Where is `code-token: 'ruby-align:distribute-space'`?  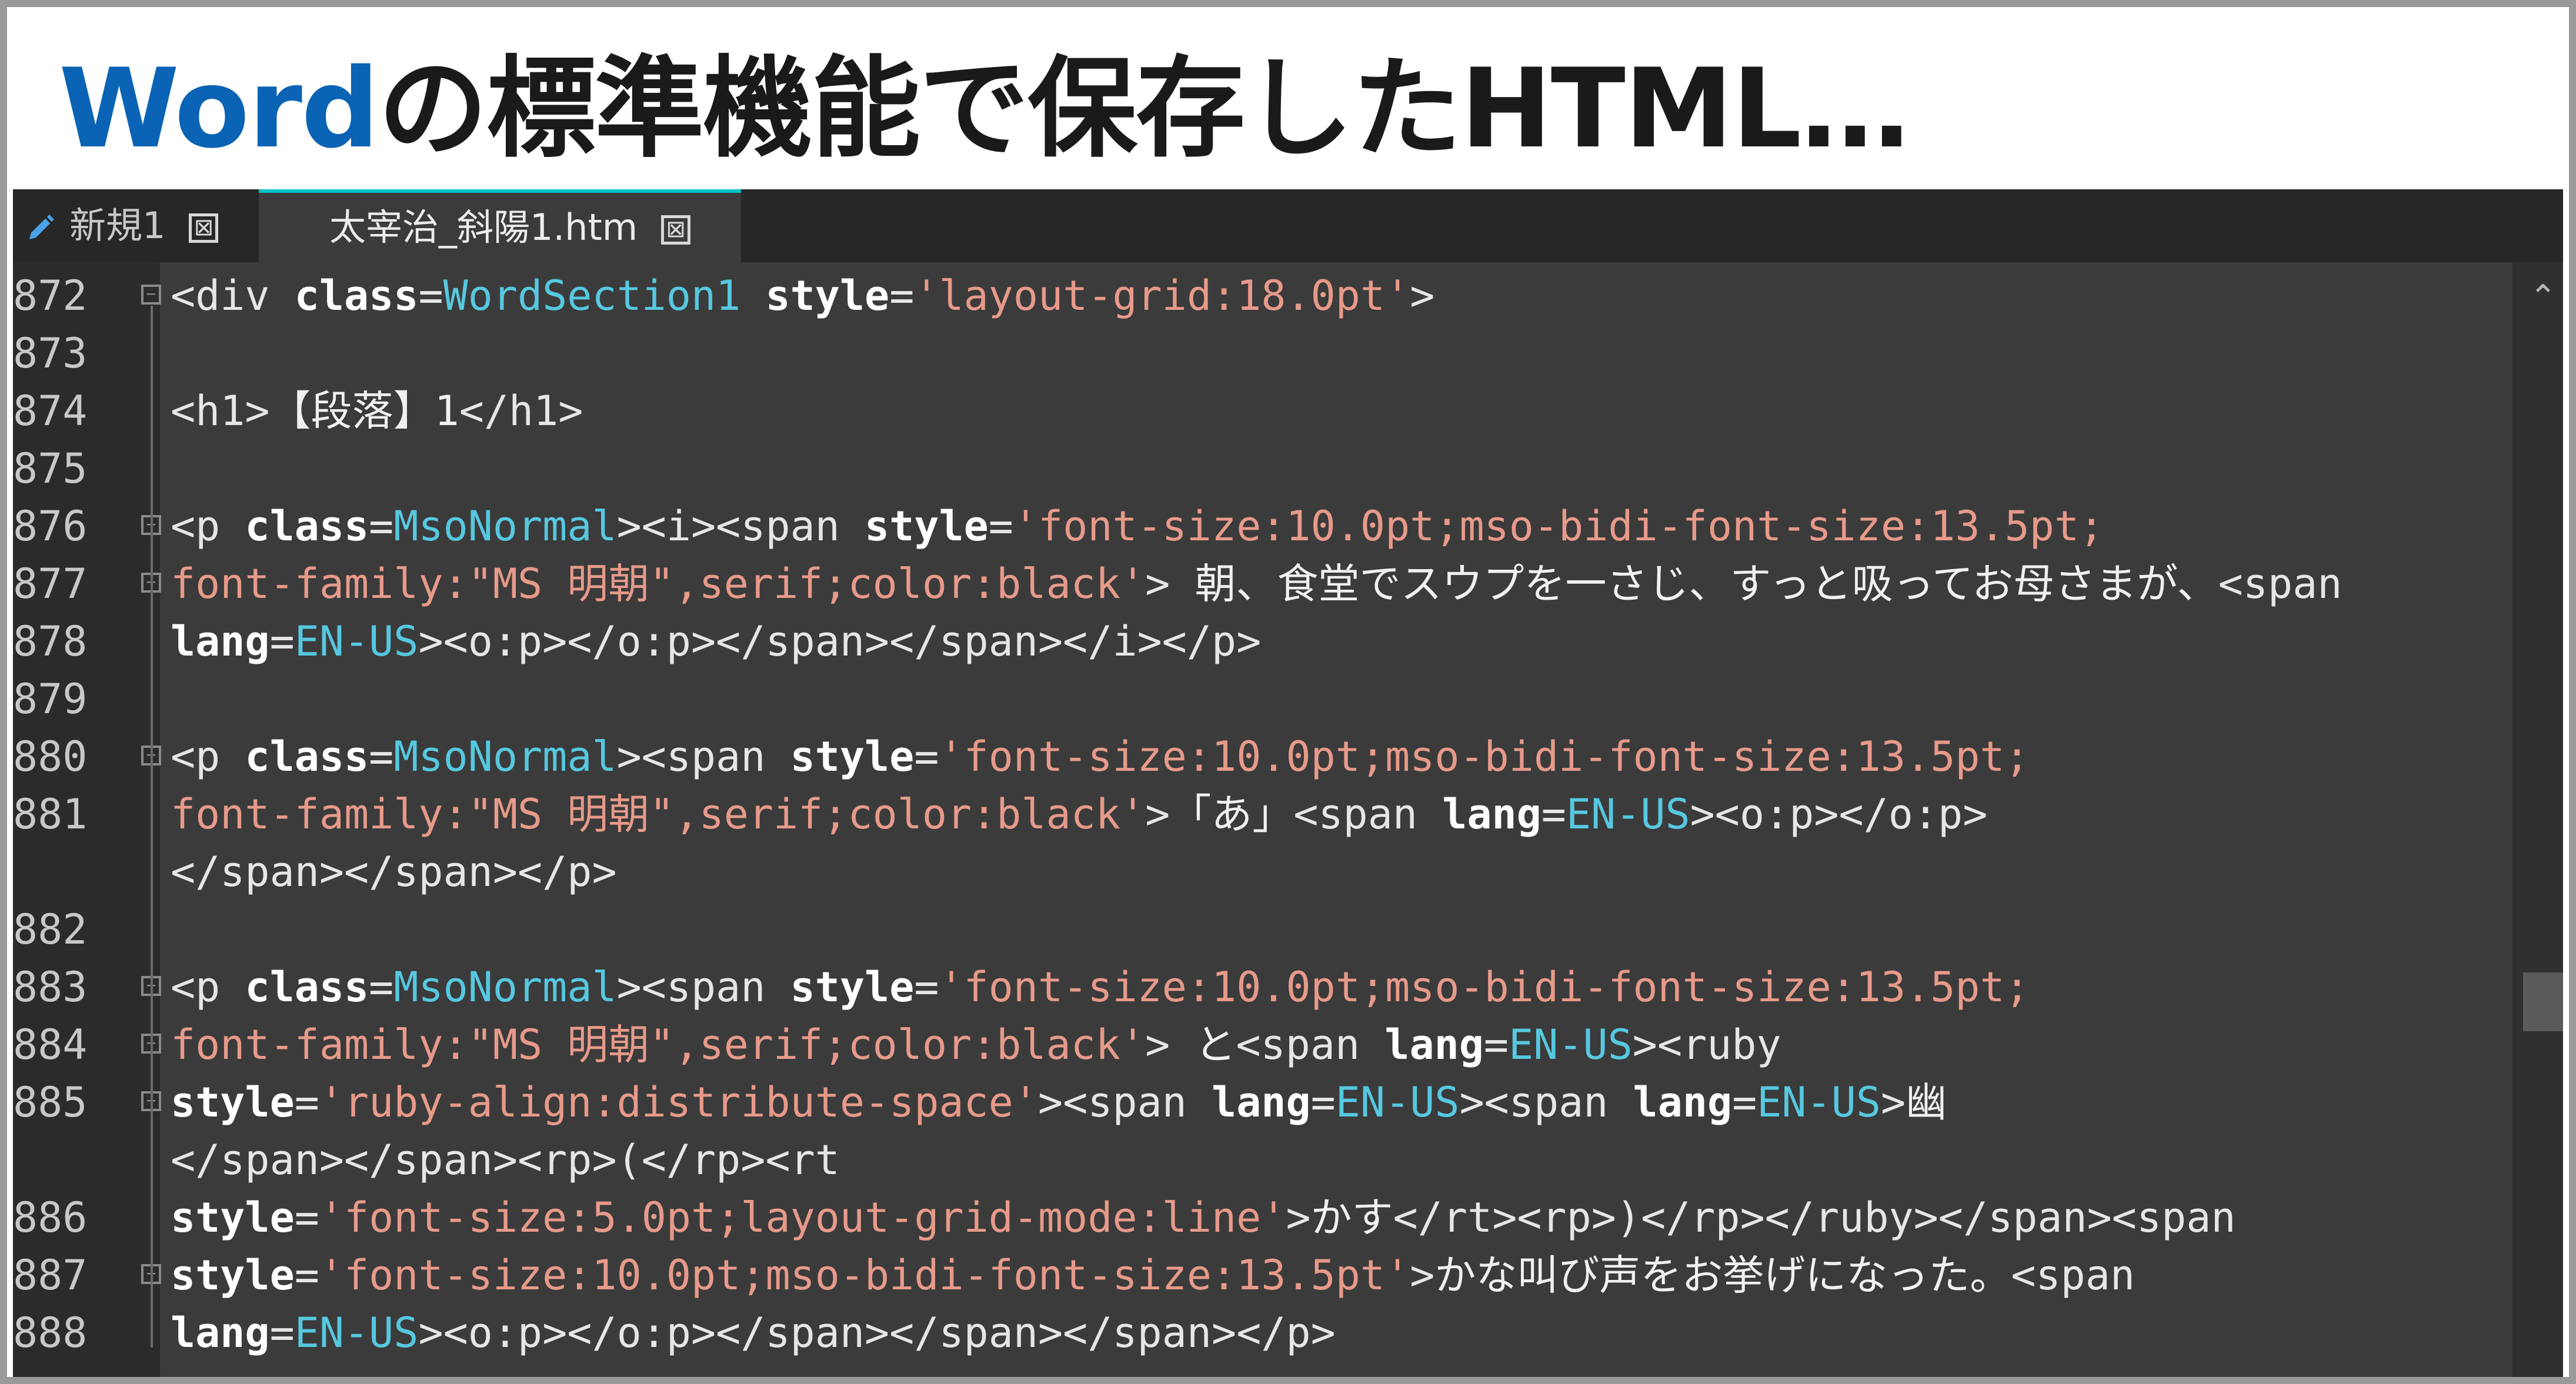
code-token: 'ruby-align:distribute-space' is located at coordinates (679, 1102).